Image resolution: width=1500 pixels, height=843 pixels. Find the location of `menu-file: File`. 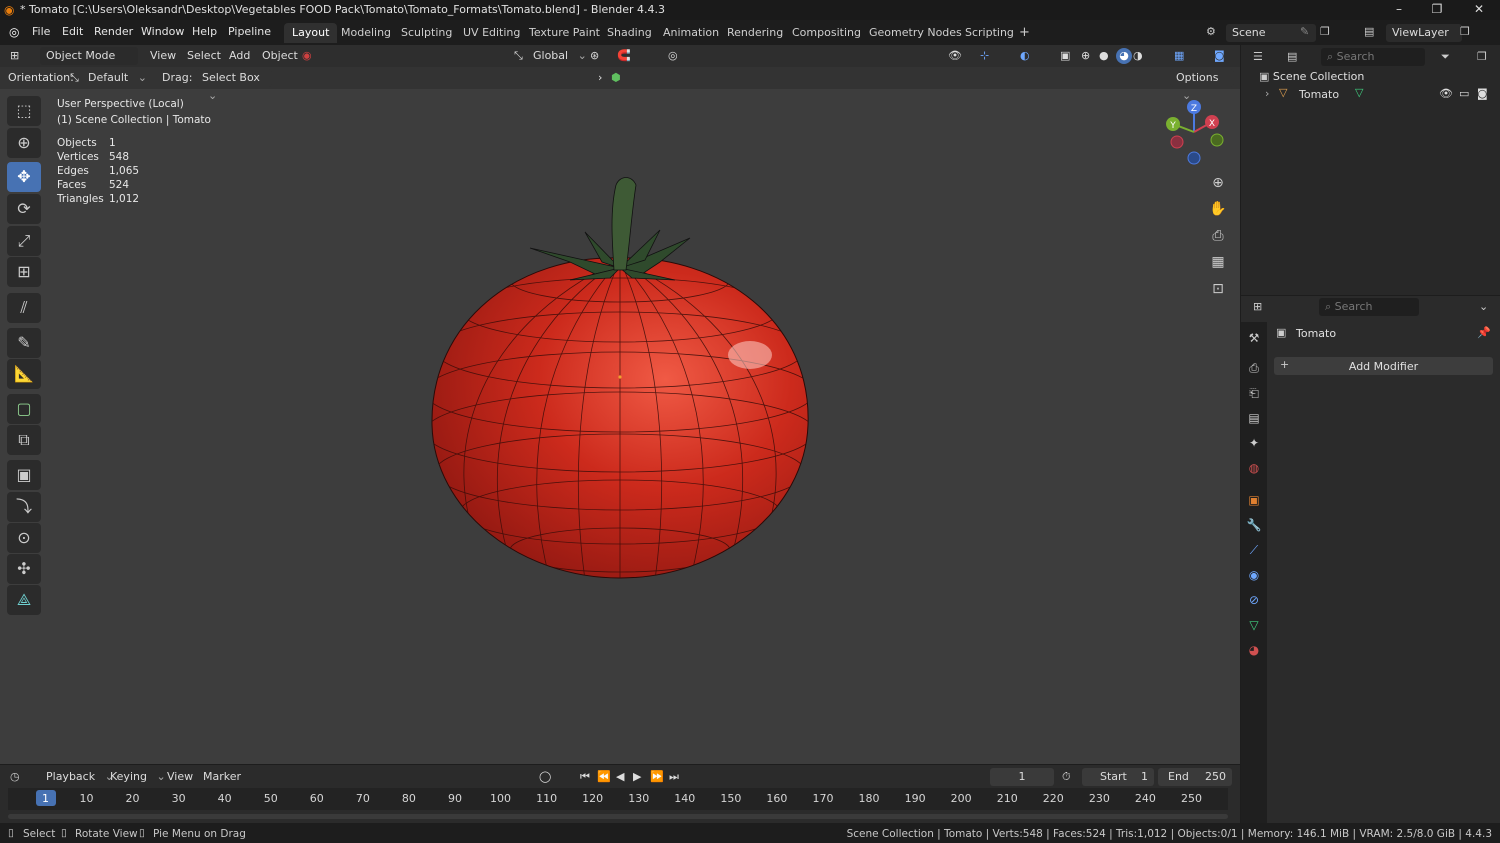

menu-file: File is located at coordinates (41, 31).